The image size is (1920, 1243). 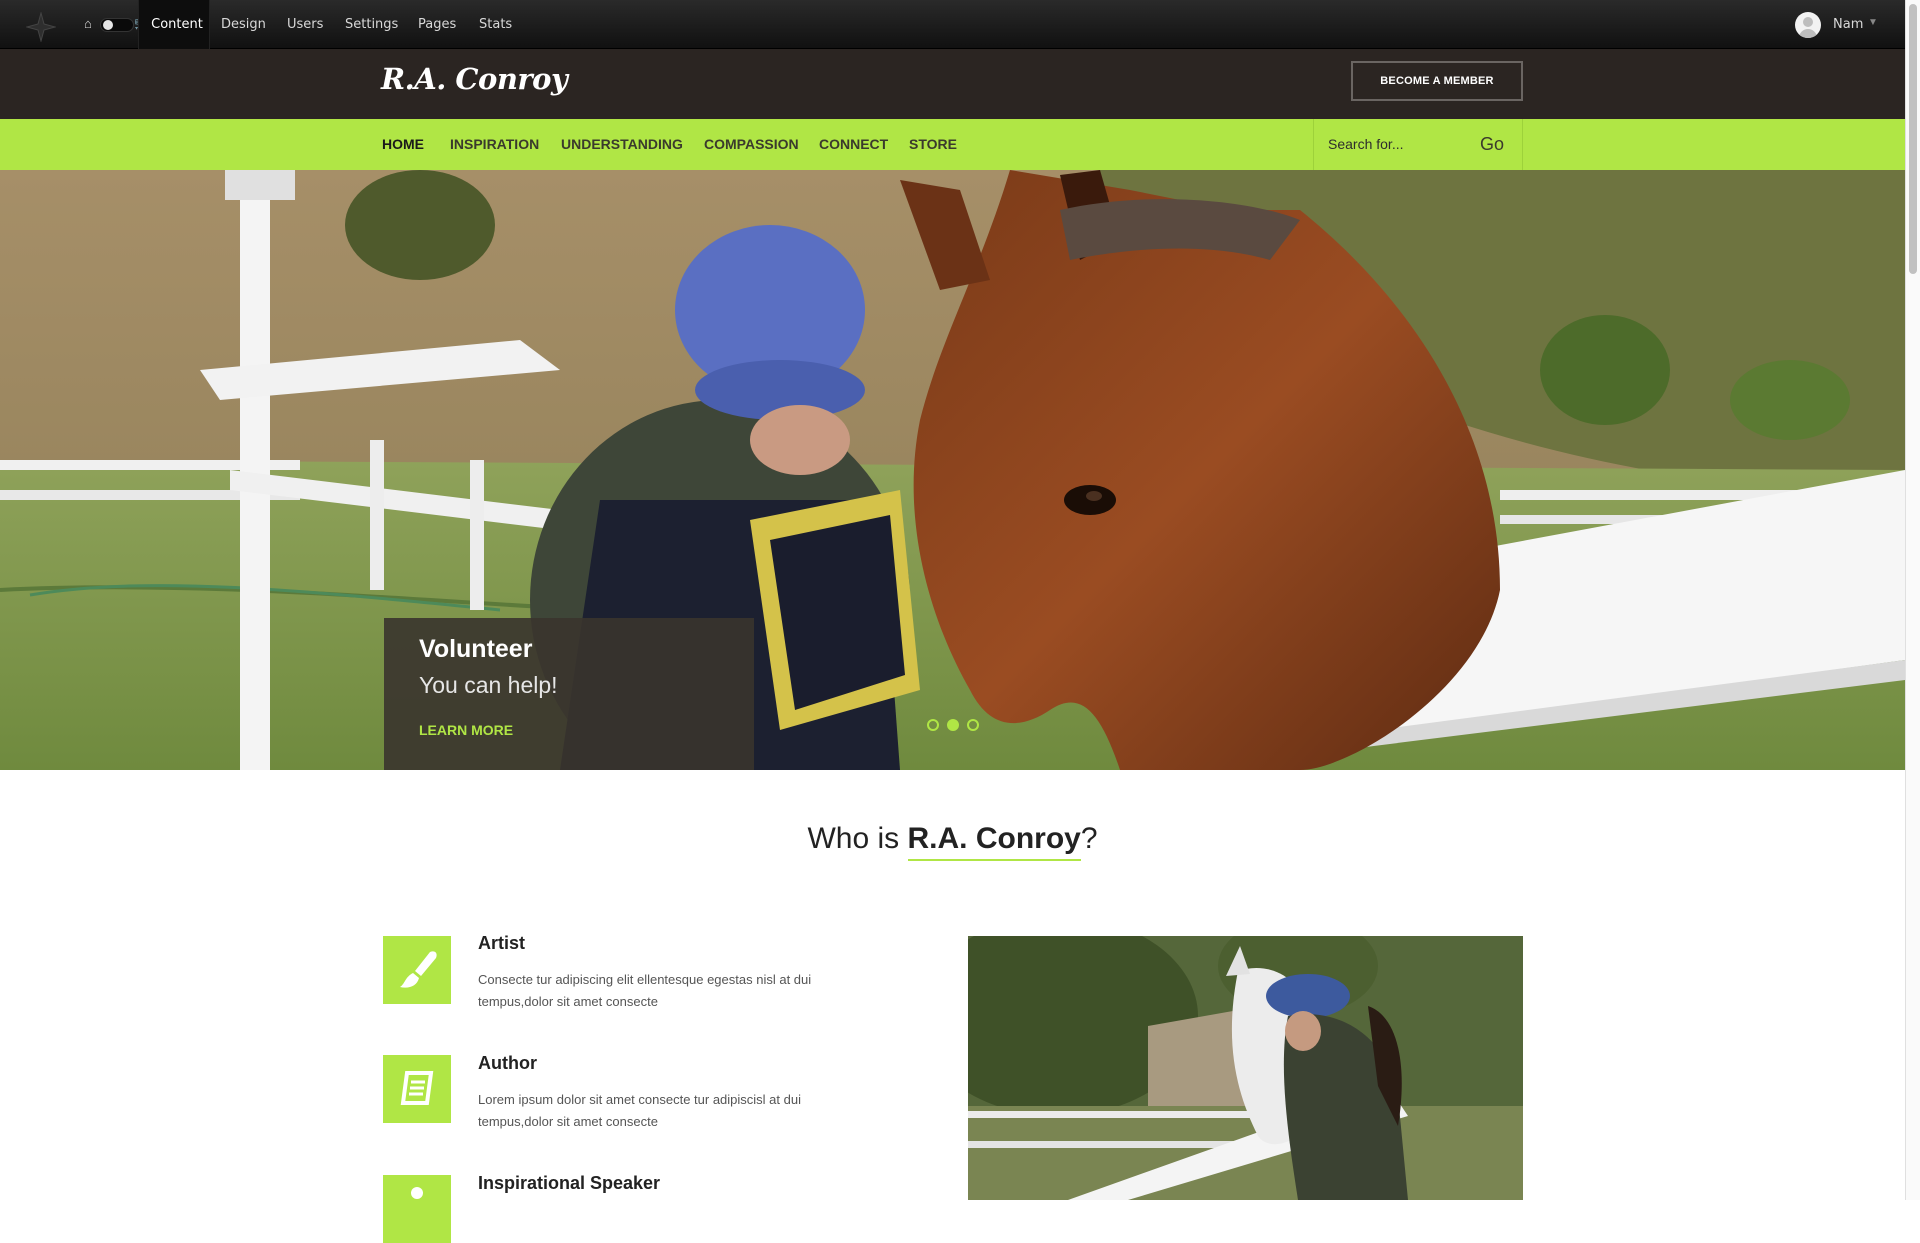 What do you see at coordinates (502, 943) in the screenshot?
I see `feature-title-artist: Artist` at bounding box center [502, 943].